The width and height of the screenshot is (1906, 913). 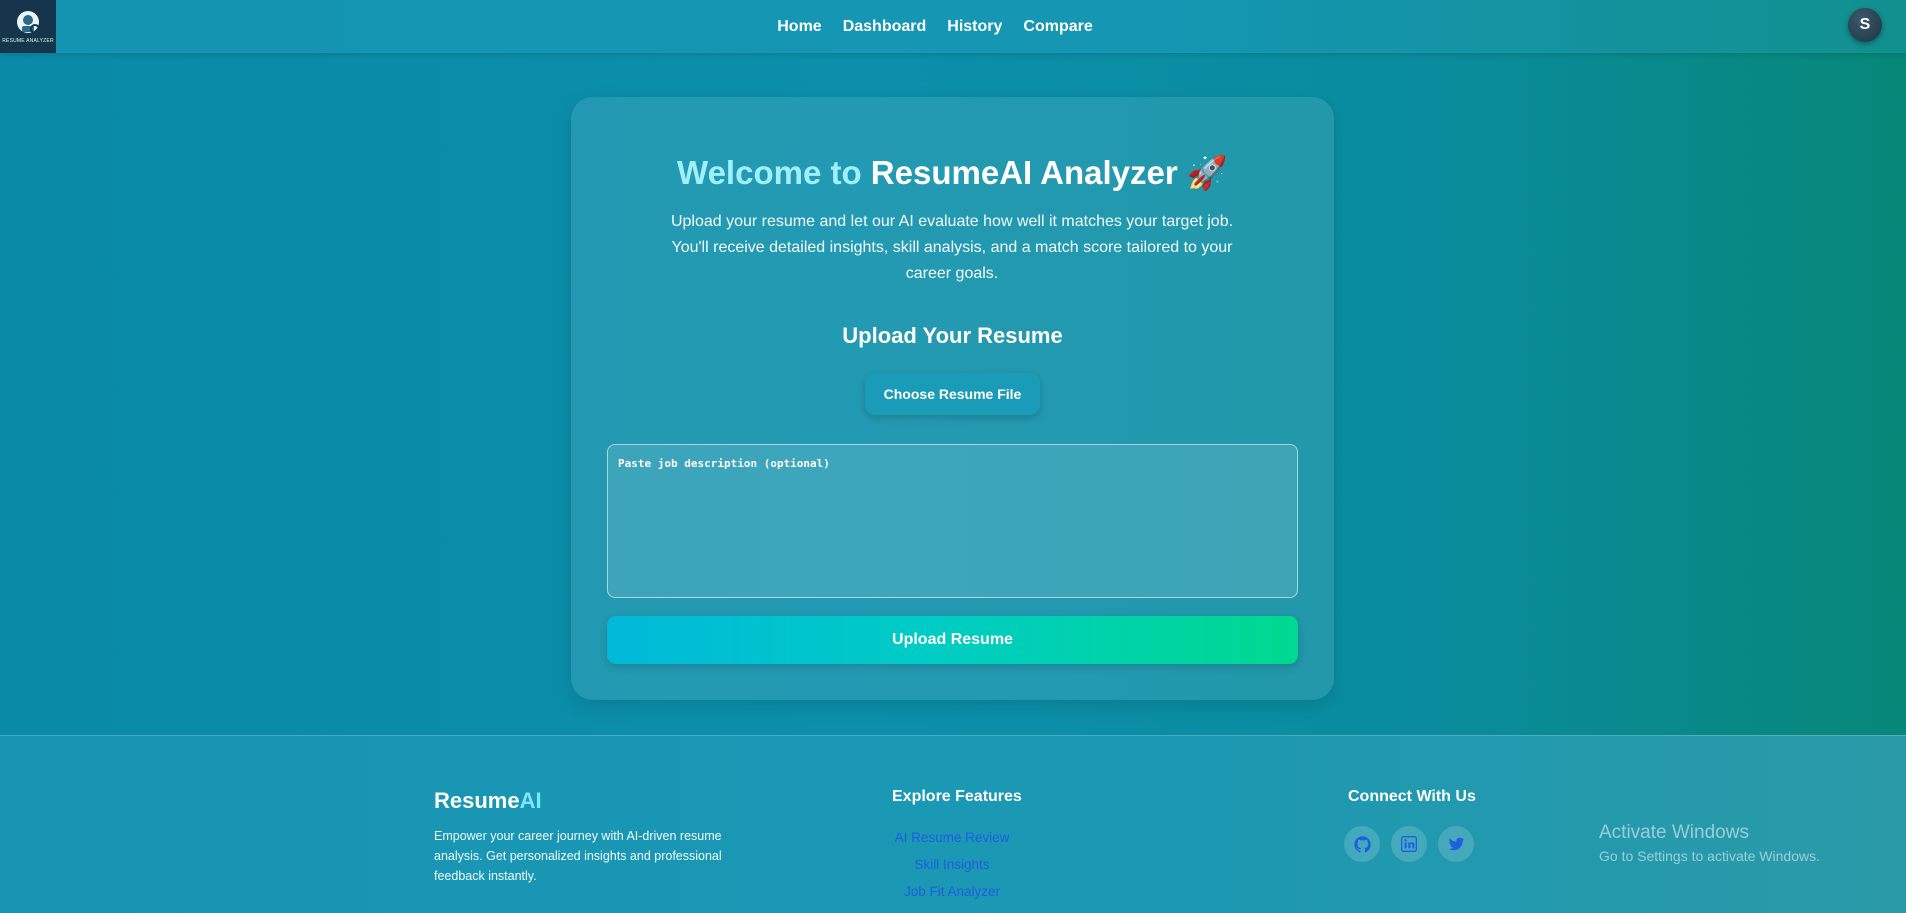 What do you see at coordinates (799, 27) in the screenshot?
I see `nav-link-home: Home` at bounding box center [799, 27].